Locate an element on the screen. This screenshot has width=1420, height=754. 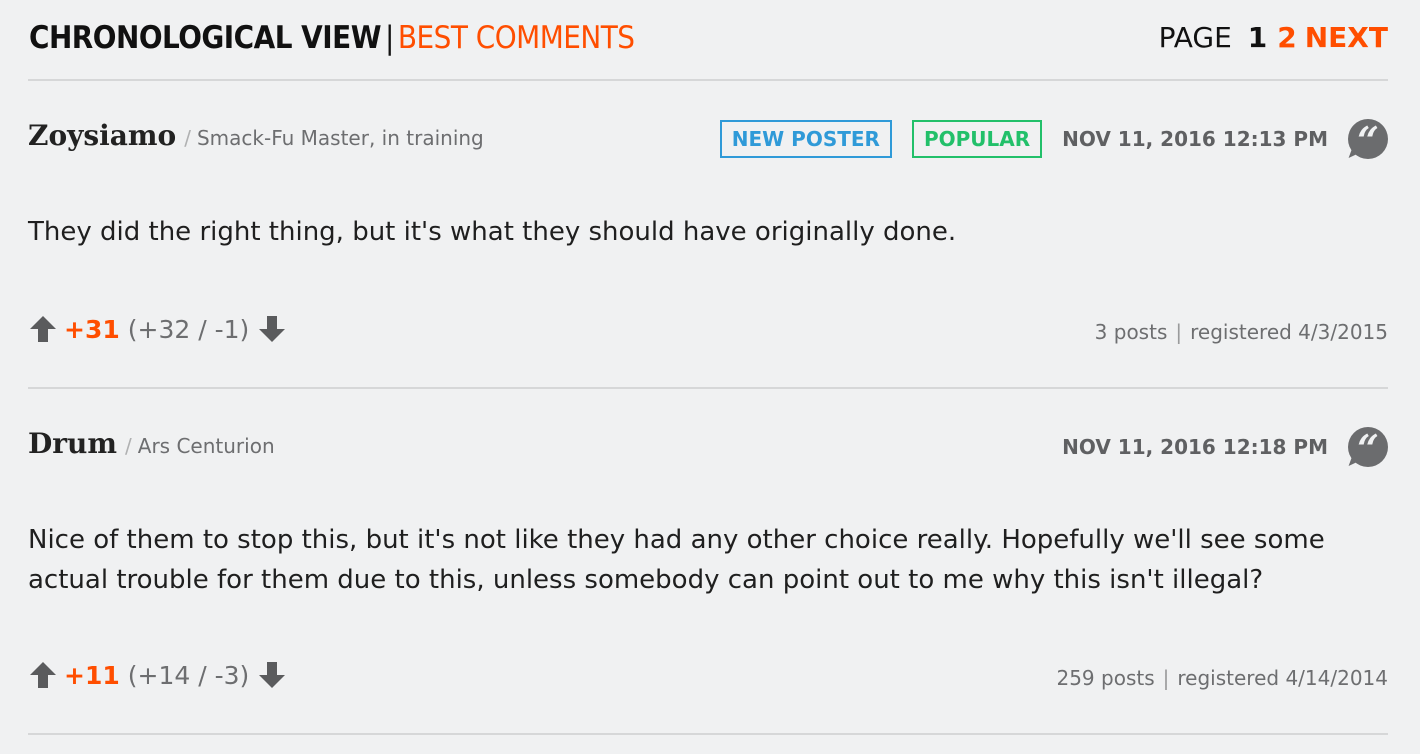
author-stats: 3 posts | registered 4/3/2015 is located at coordinates (1241, 332).